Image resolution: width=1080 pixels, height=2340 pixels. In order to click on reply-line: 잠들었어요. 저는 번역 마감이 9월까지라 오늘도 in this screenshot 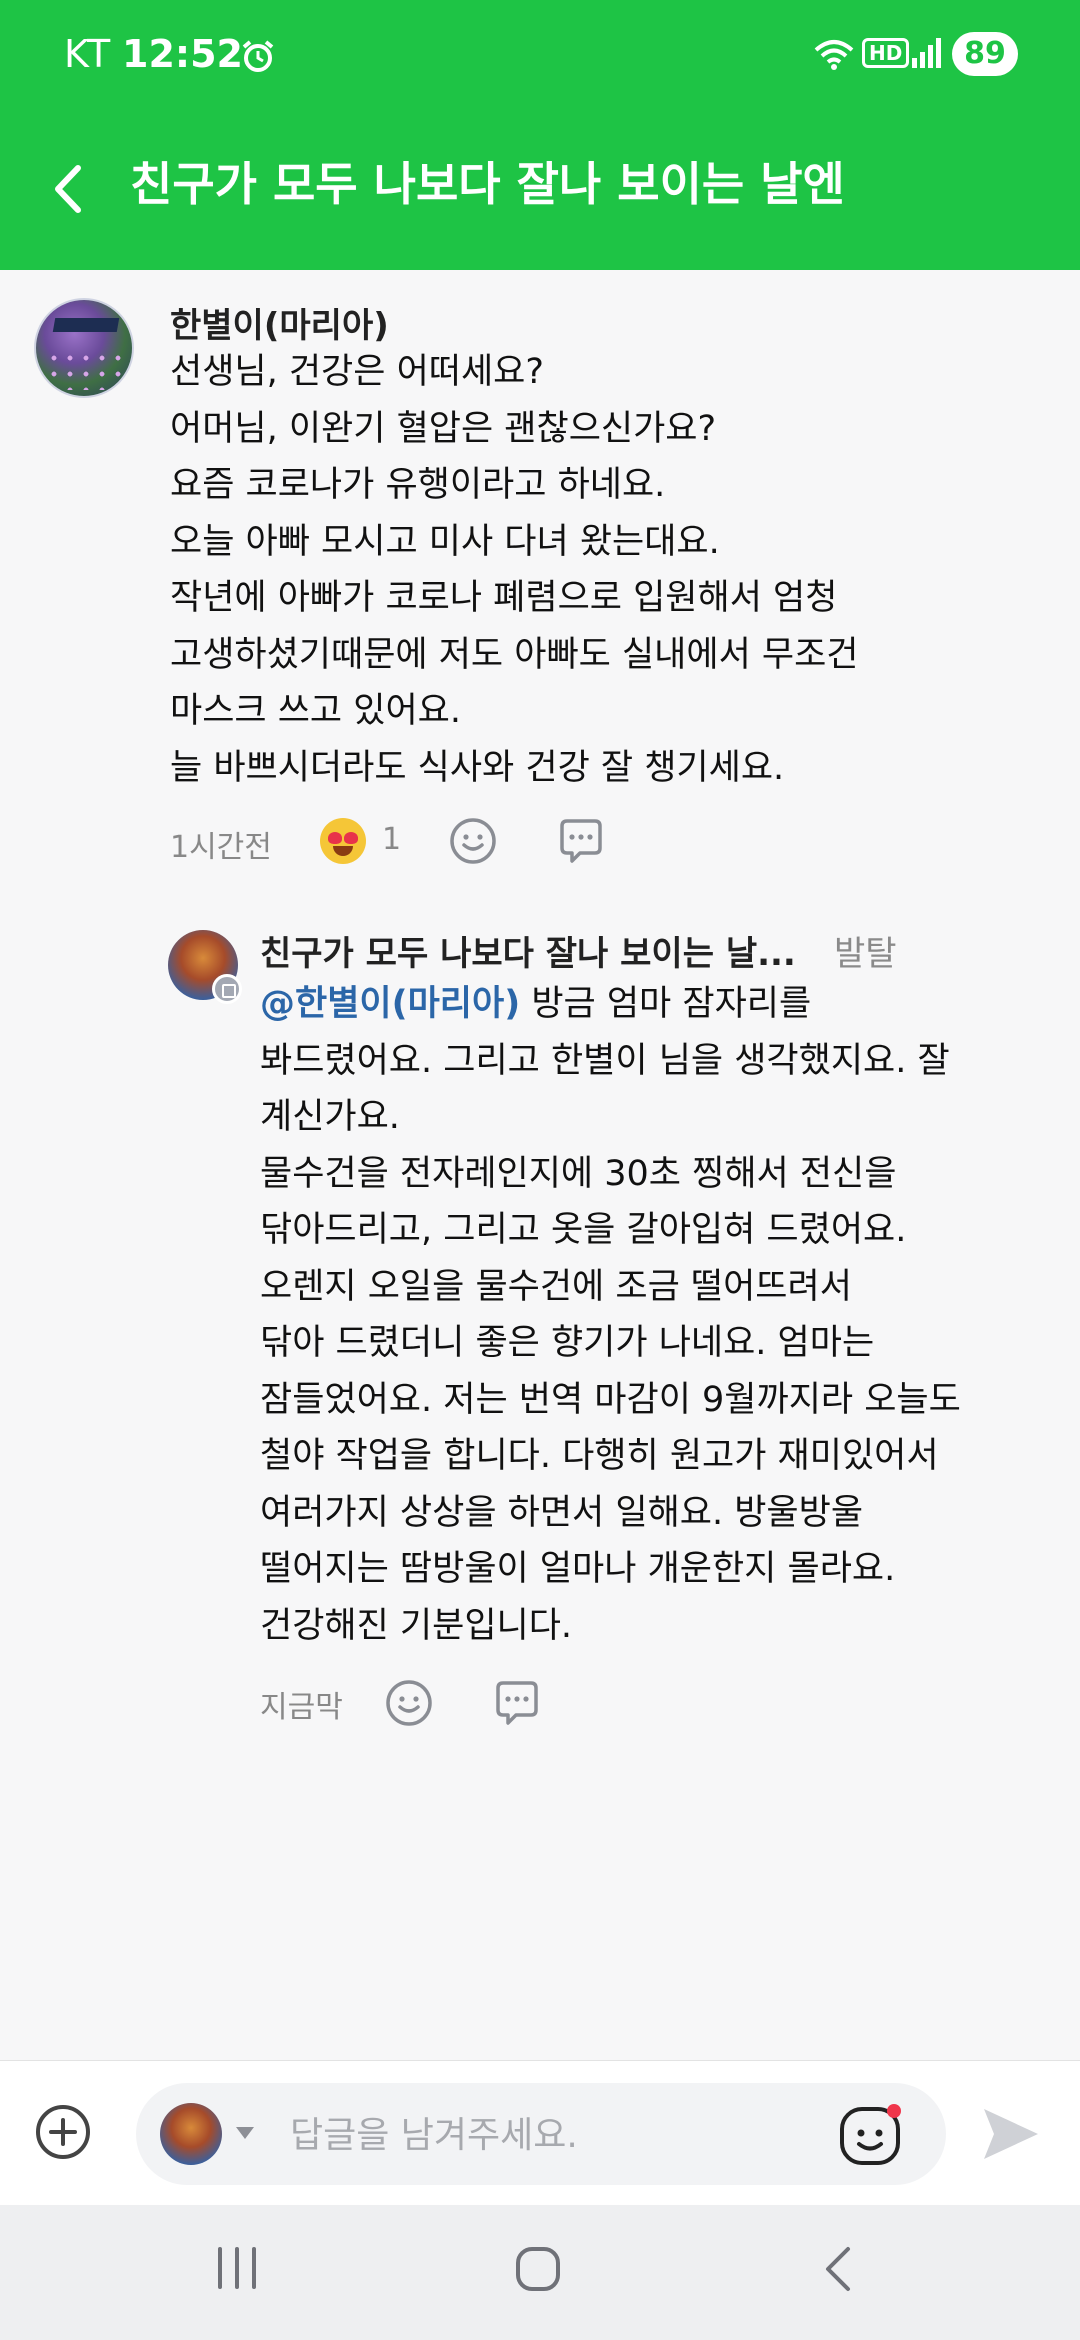, I will do `click(610, 1399)`.